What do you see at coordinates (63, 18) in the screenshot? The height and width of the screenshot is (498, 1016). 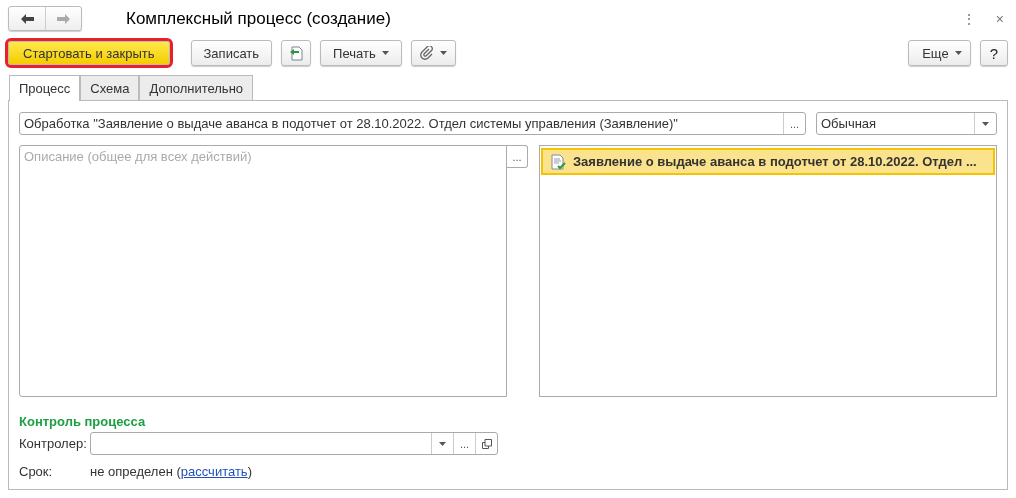 I see `right-arrow-icon` at bounding box center [63, 18].